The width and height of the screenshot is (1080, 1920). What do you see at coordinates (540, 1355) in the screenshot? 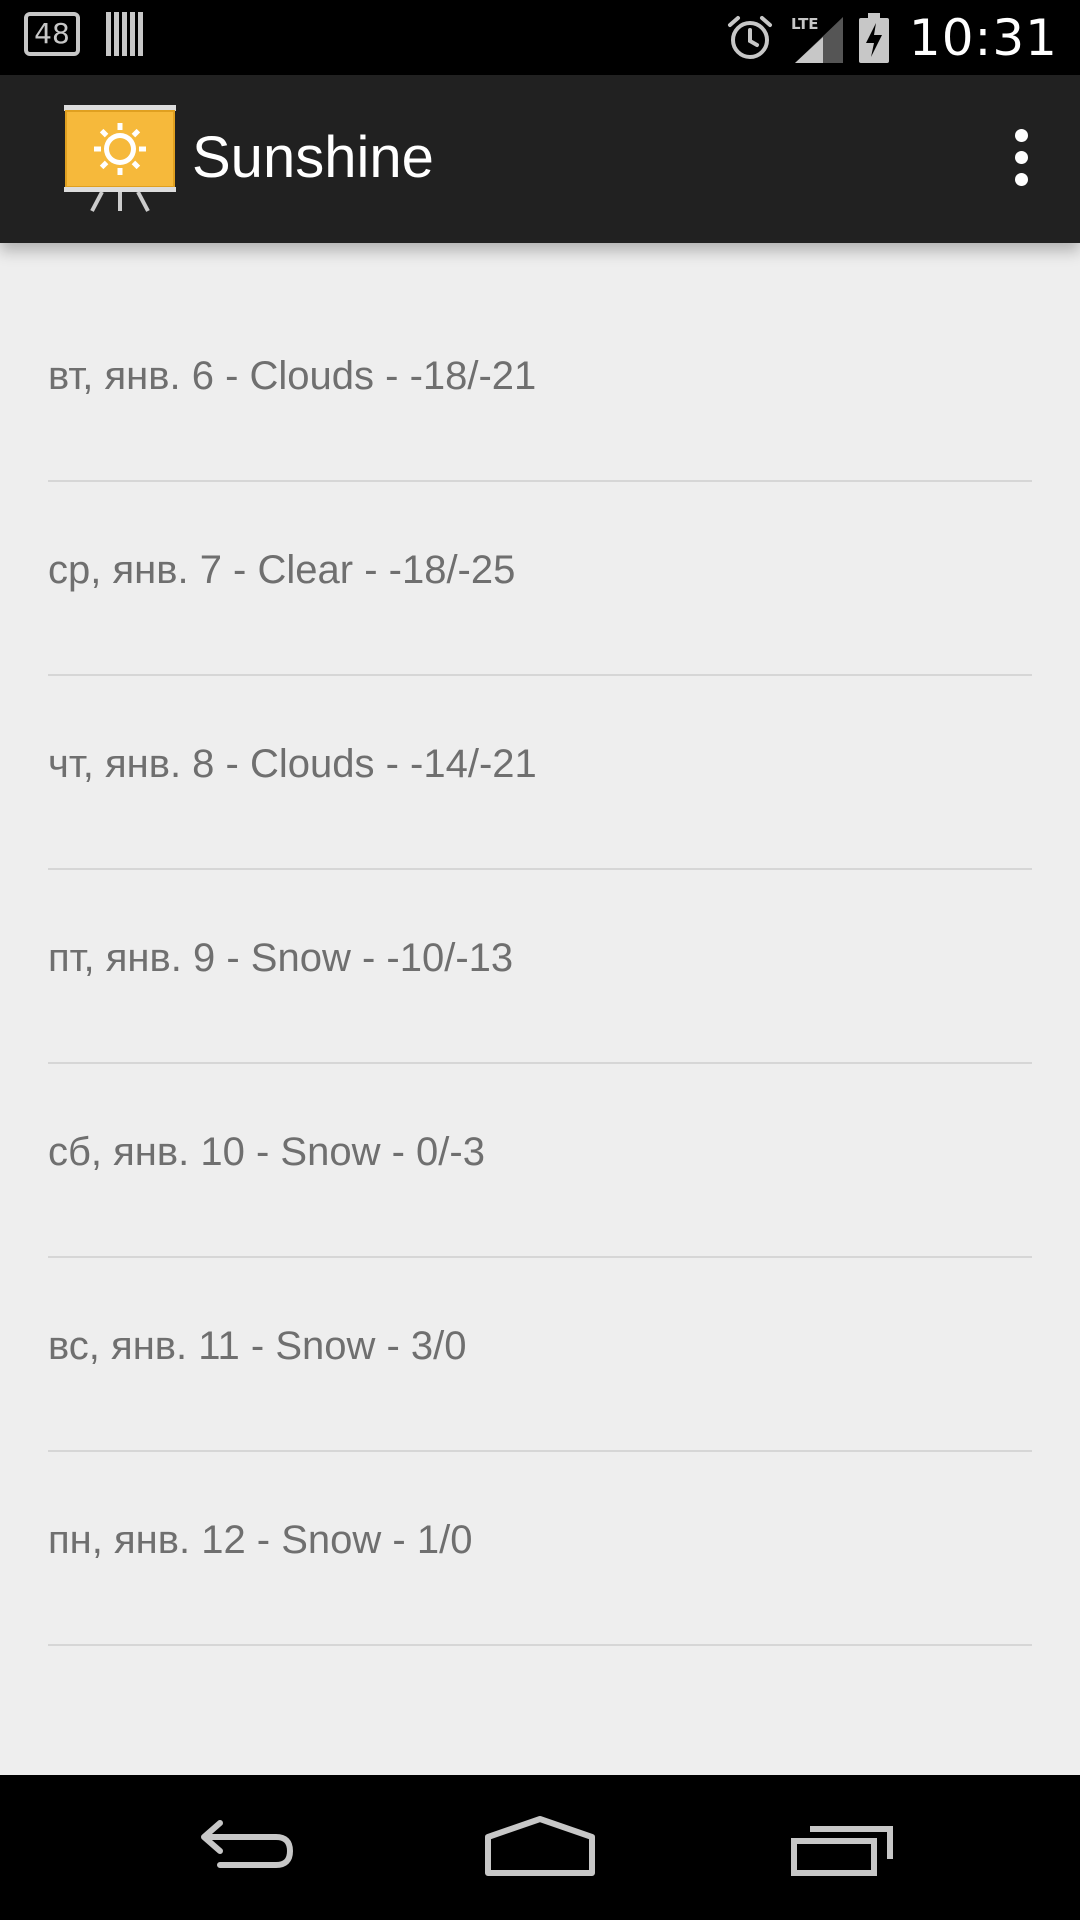
I see `list-item: вс, янв. 11 - Snow - 3/0` at bounding box center [540, 1355].